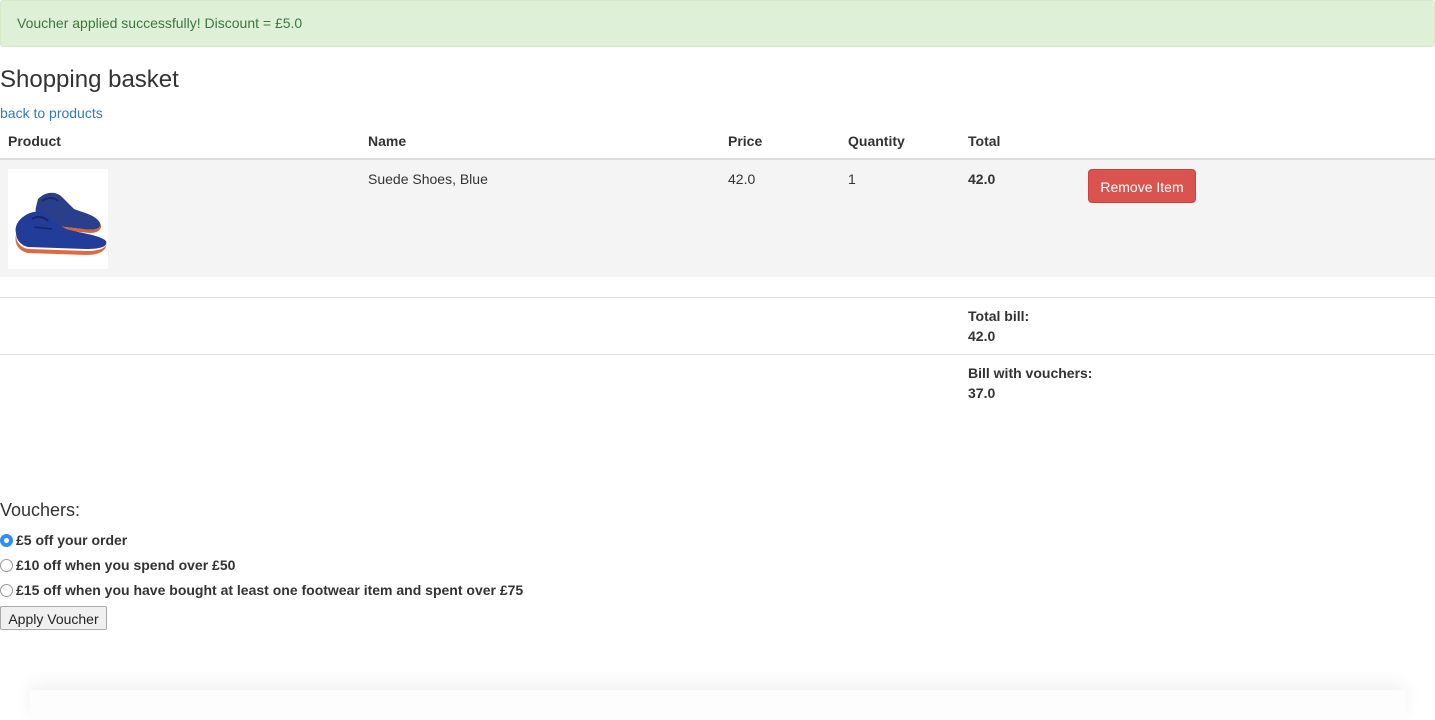  Describe the element at coordinates (51, 113) in the screenshot. I see `back-to-products-link: back to products` at that location.